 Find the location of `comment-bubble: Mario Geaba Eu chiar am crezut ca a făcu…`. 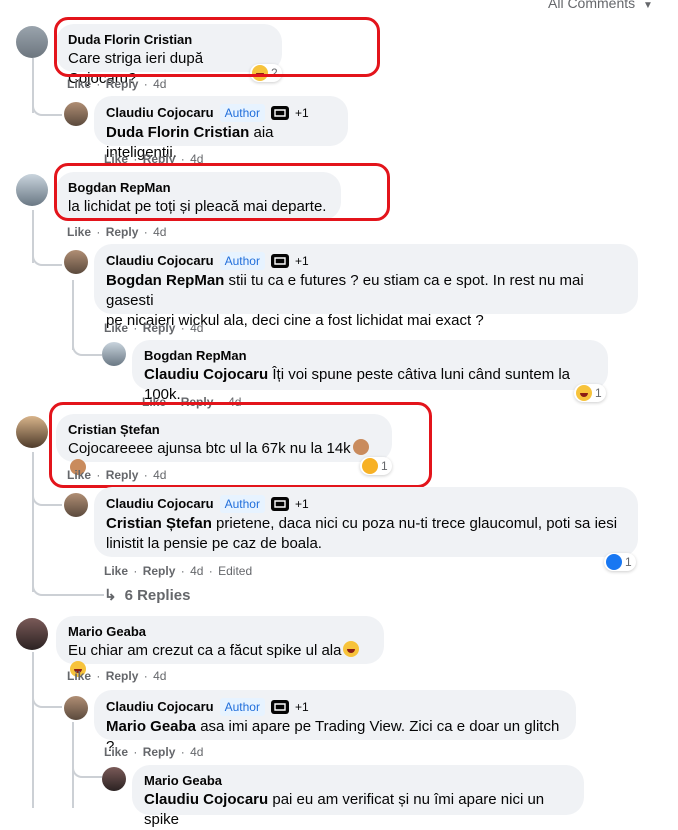

comment-bubble: Mario Geaba Eu chiar am crezut ca a făcu… is located at coordinates (220, 646).